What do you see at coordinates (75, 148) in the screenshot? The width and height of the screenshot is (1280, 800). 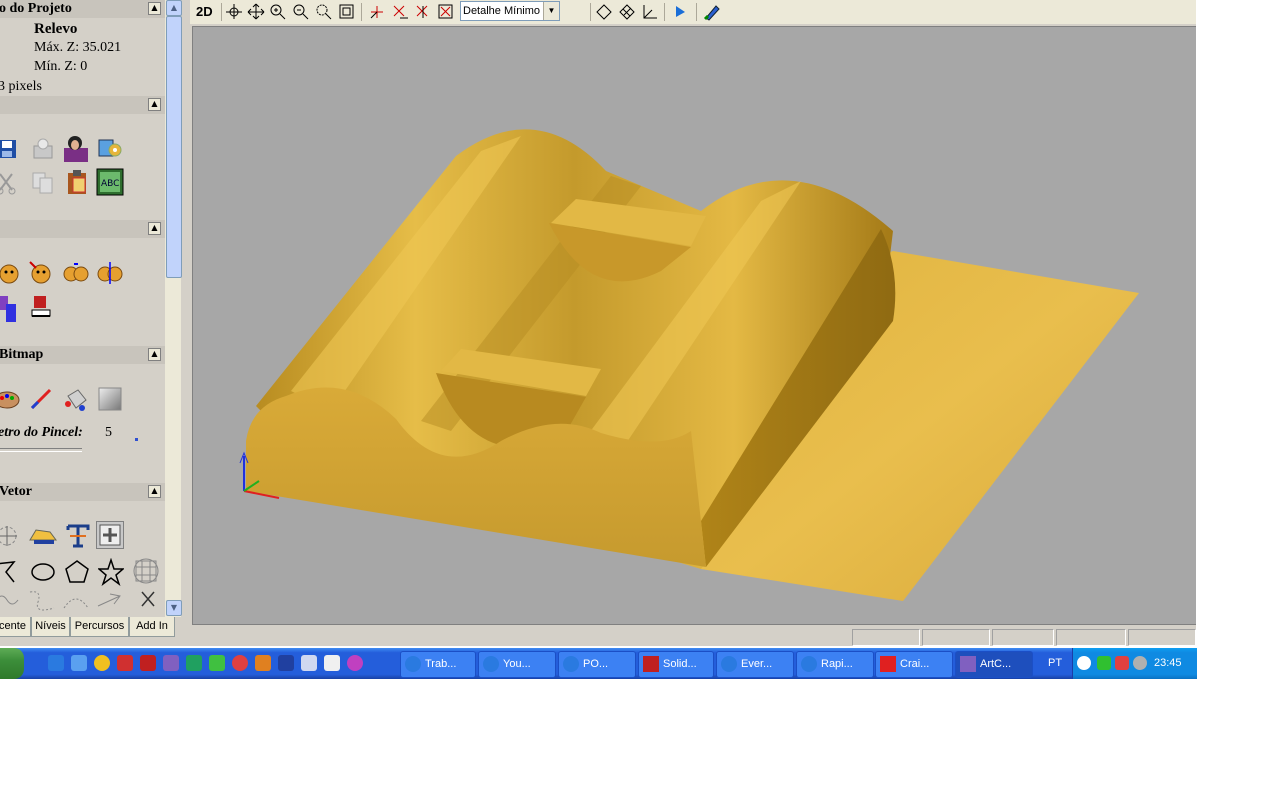 I see `portrait-icon` at bounding box center [75, 148].